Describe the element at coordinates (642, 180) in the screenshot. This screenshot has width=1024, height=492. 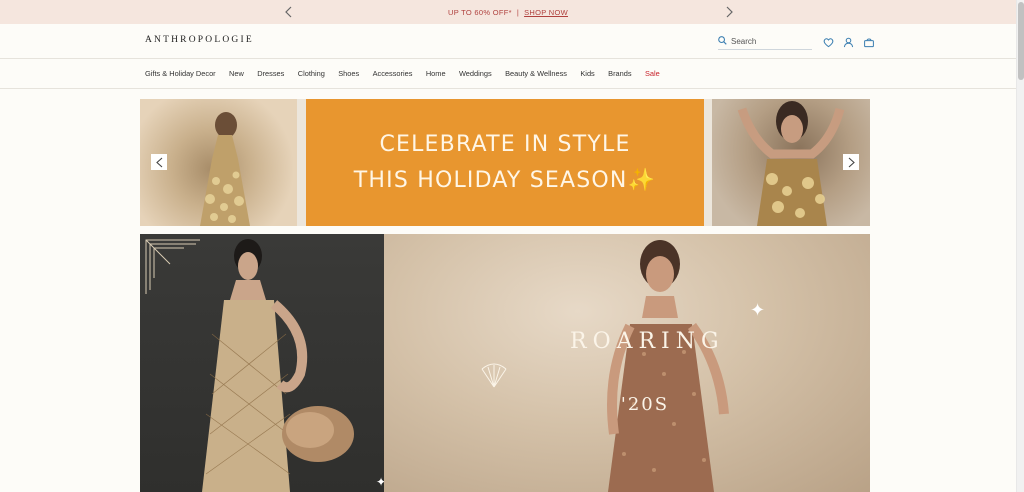
I see `sparkle-icon: ✨` at that location.